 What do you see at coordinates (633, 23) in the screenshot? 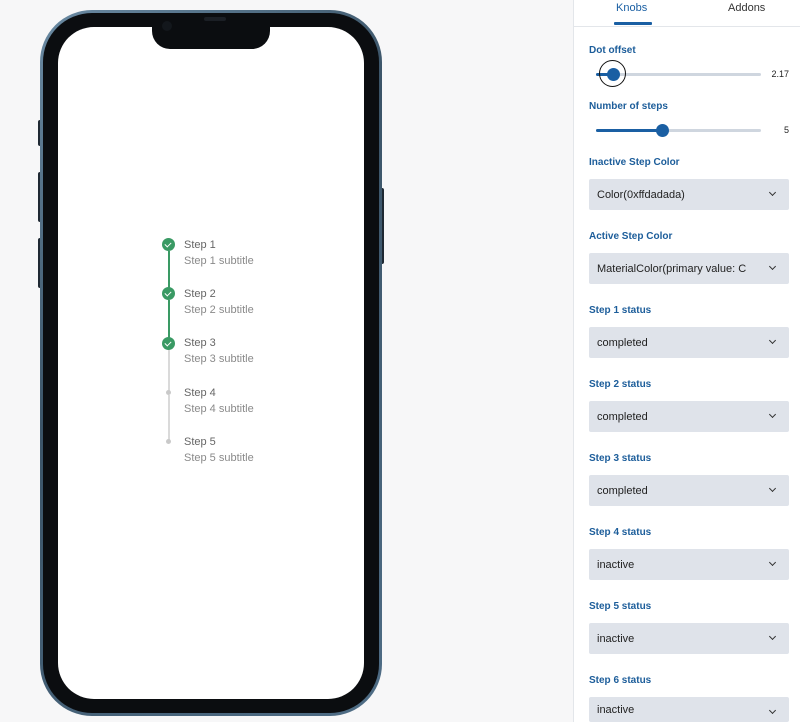
I see `active-tab-indicator` at bounding box center [633, 23].